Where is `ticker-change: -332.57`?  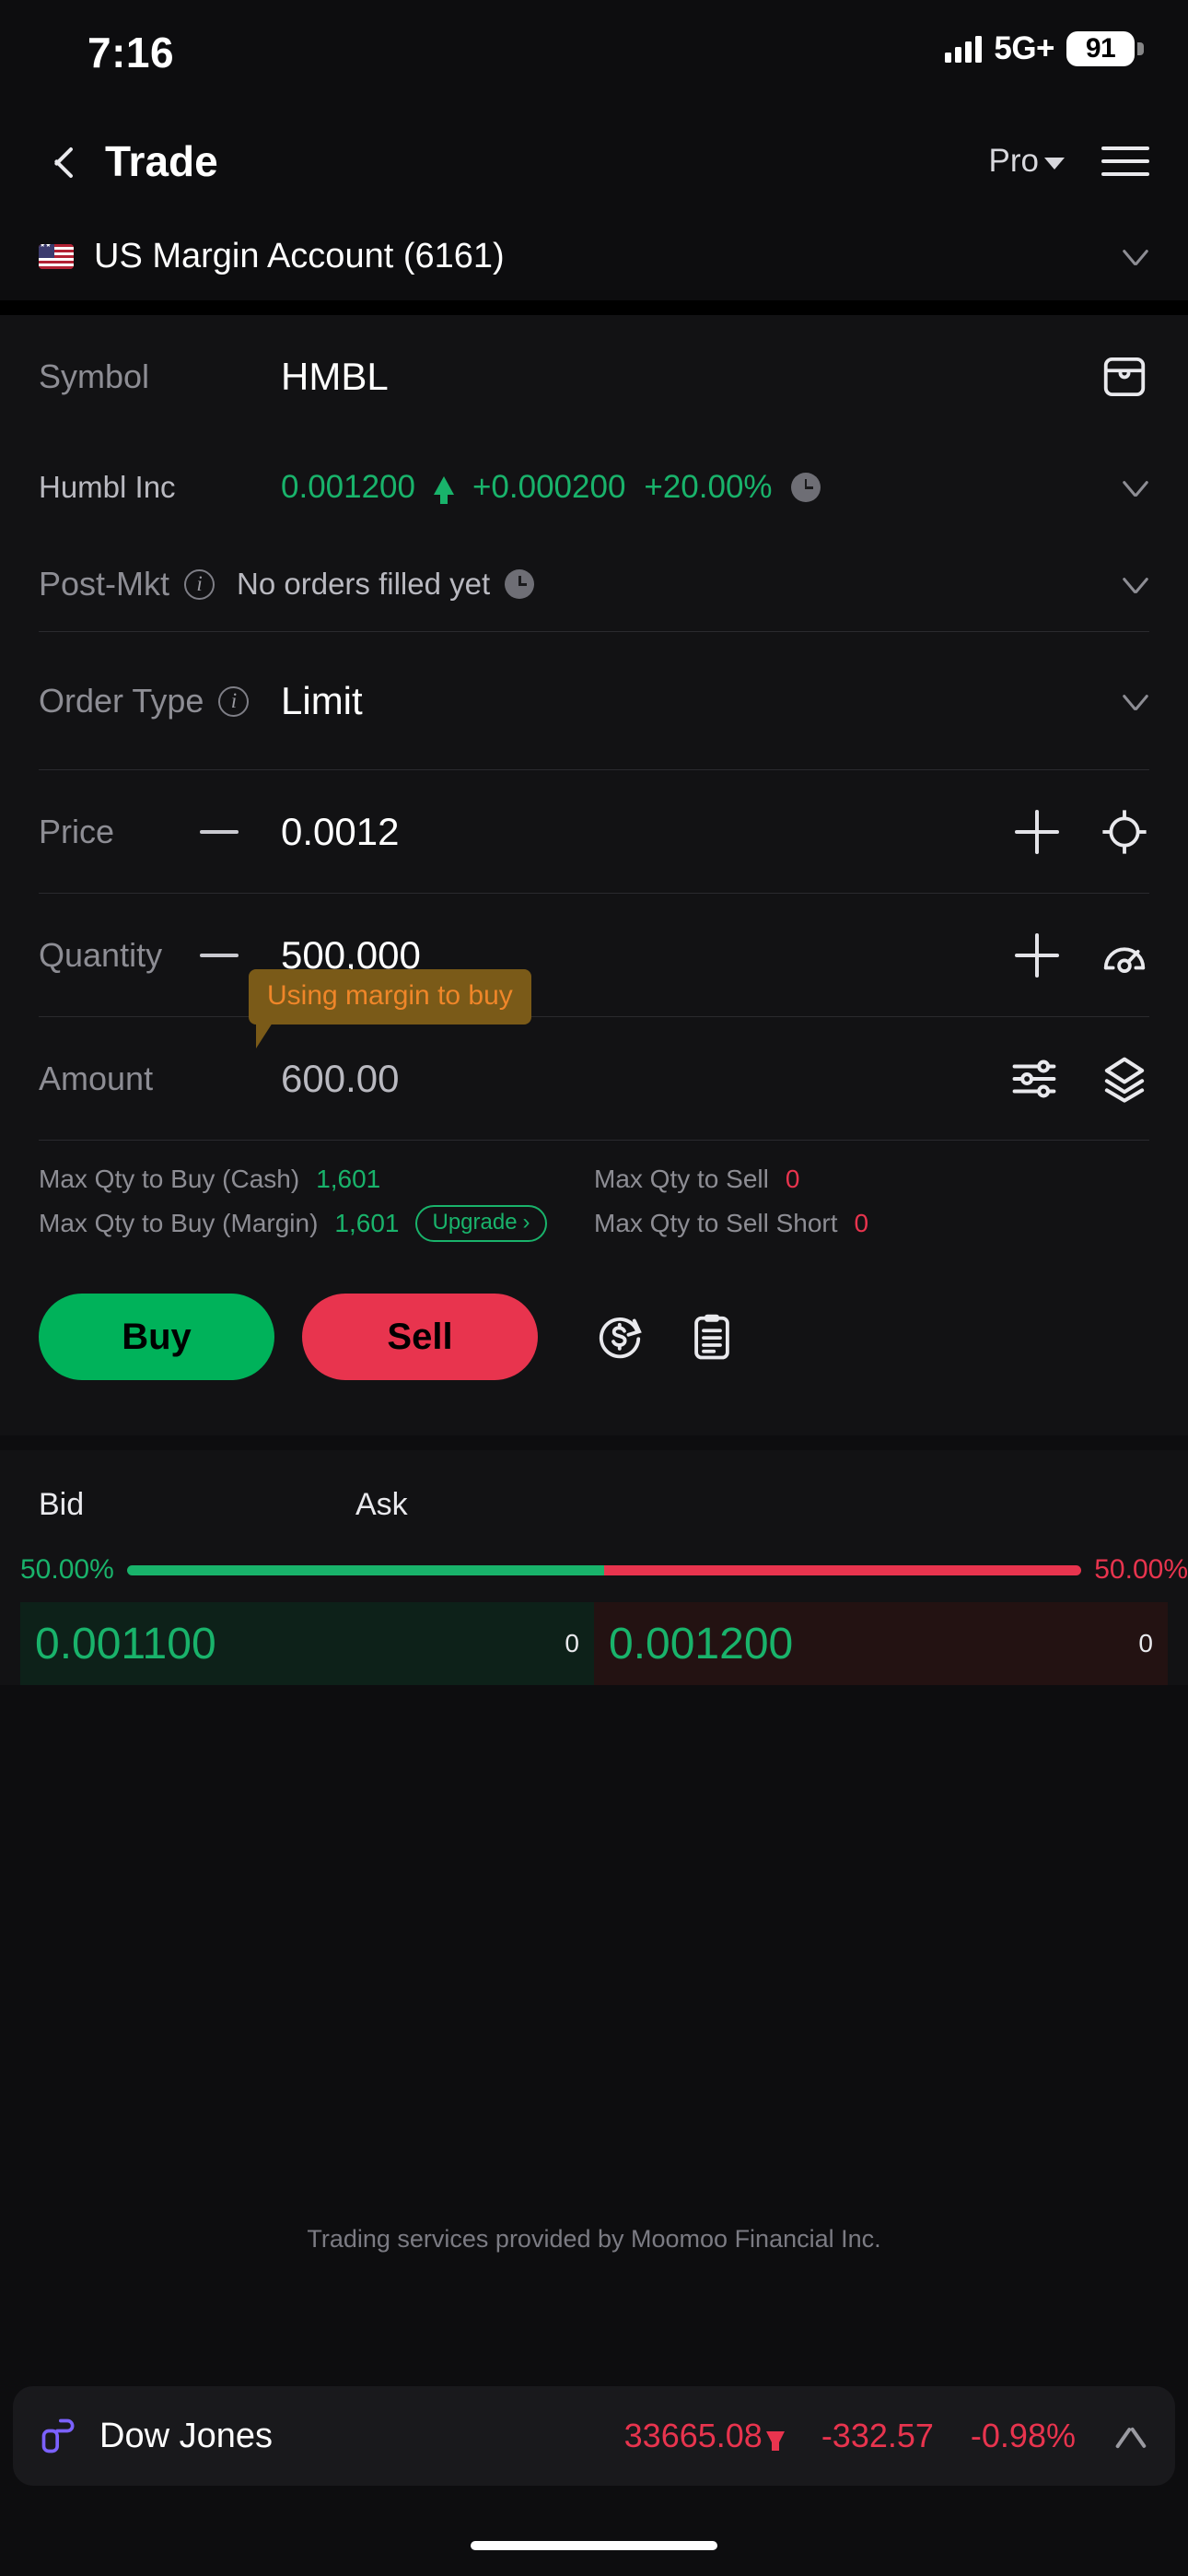 ticker-change: -332.57 is located at coordinates (877, 2435).